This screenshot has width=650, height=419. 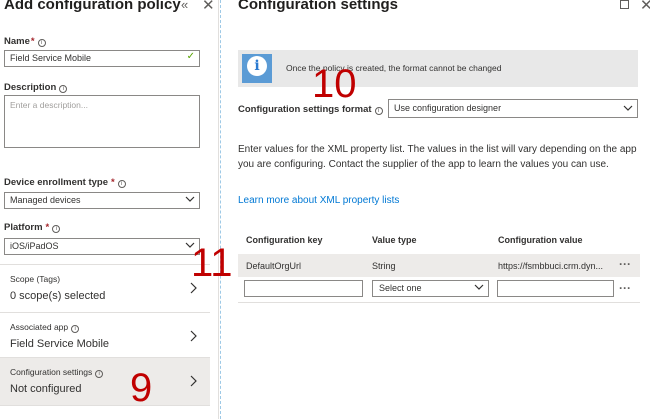 I want to click on blade-divider, so click(x=220, y=209).